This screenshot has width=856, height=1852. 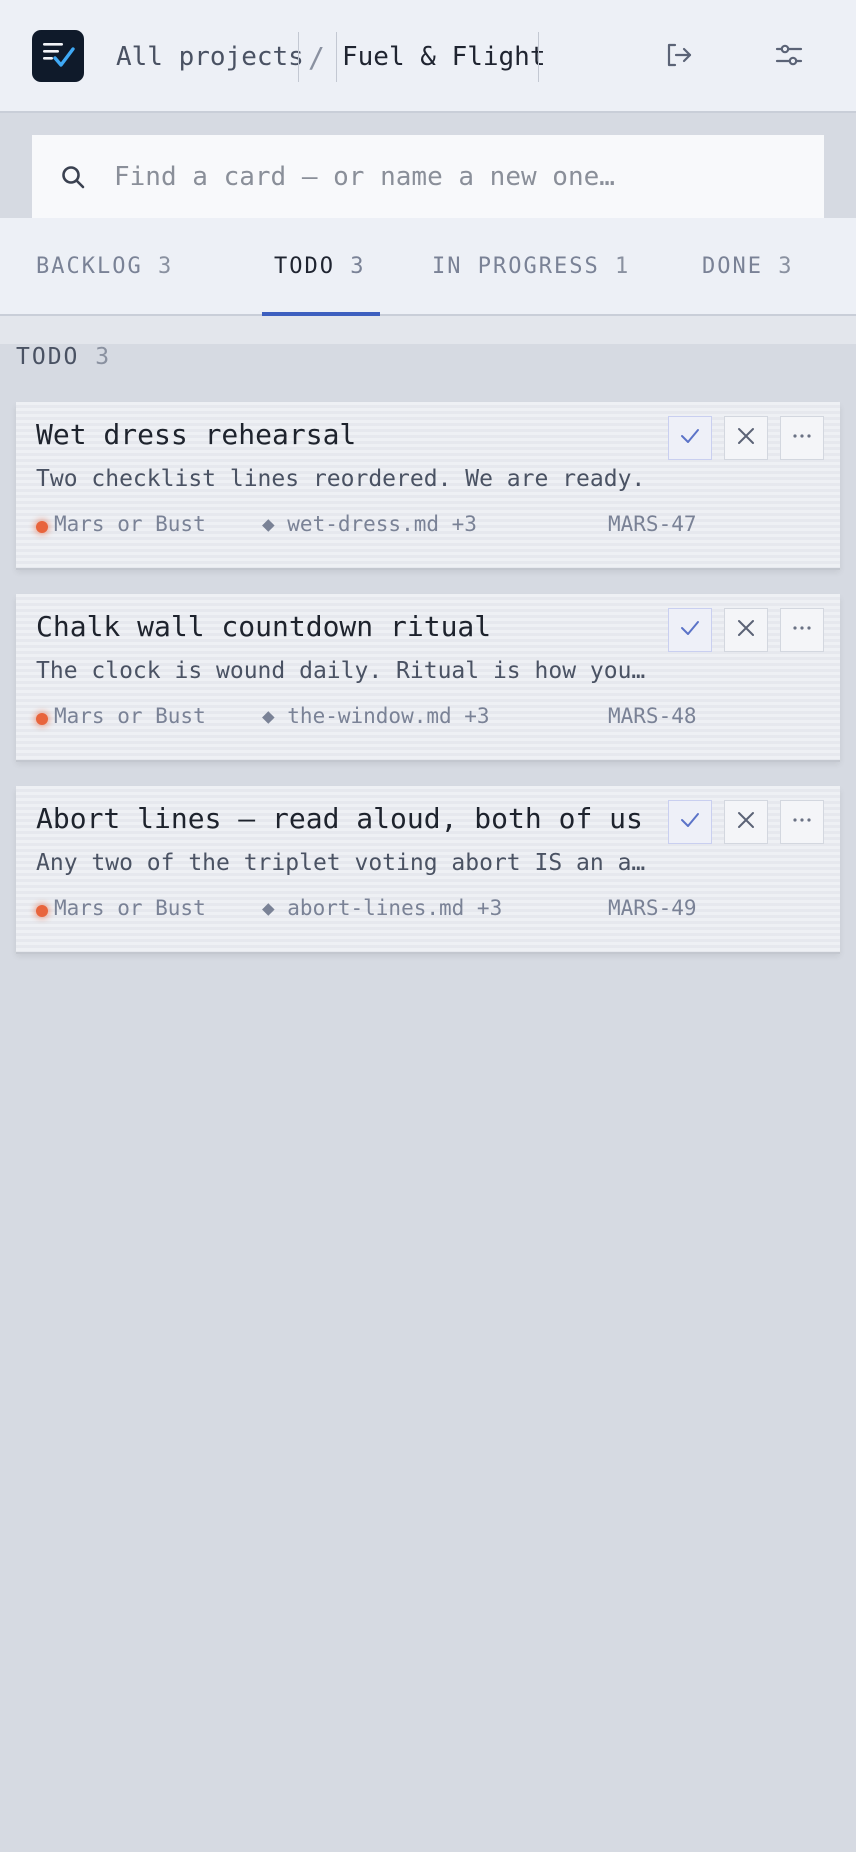 I want to click on settings-button, so click(x=789, y=57).